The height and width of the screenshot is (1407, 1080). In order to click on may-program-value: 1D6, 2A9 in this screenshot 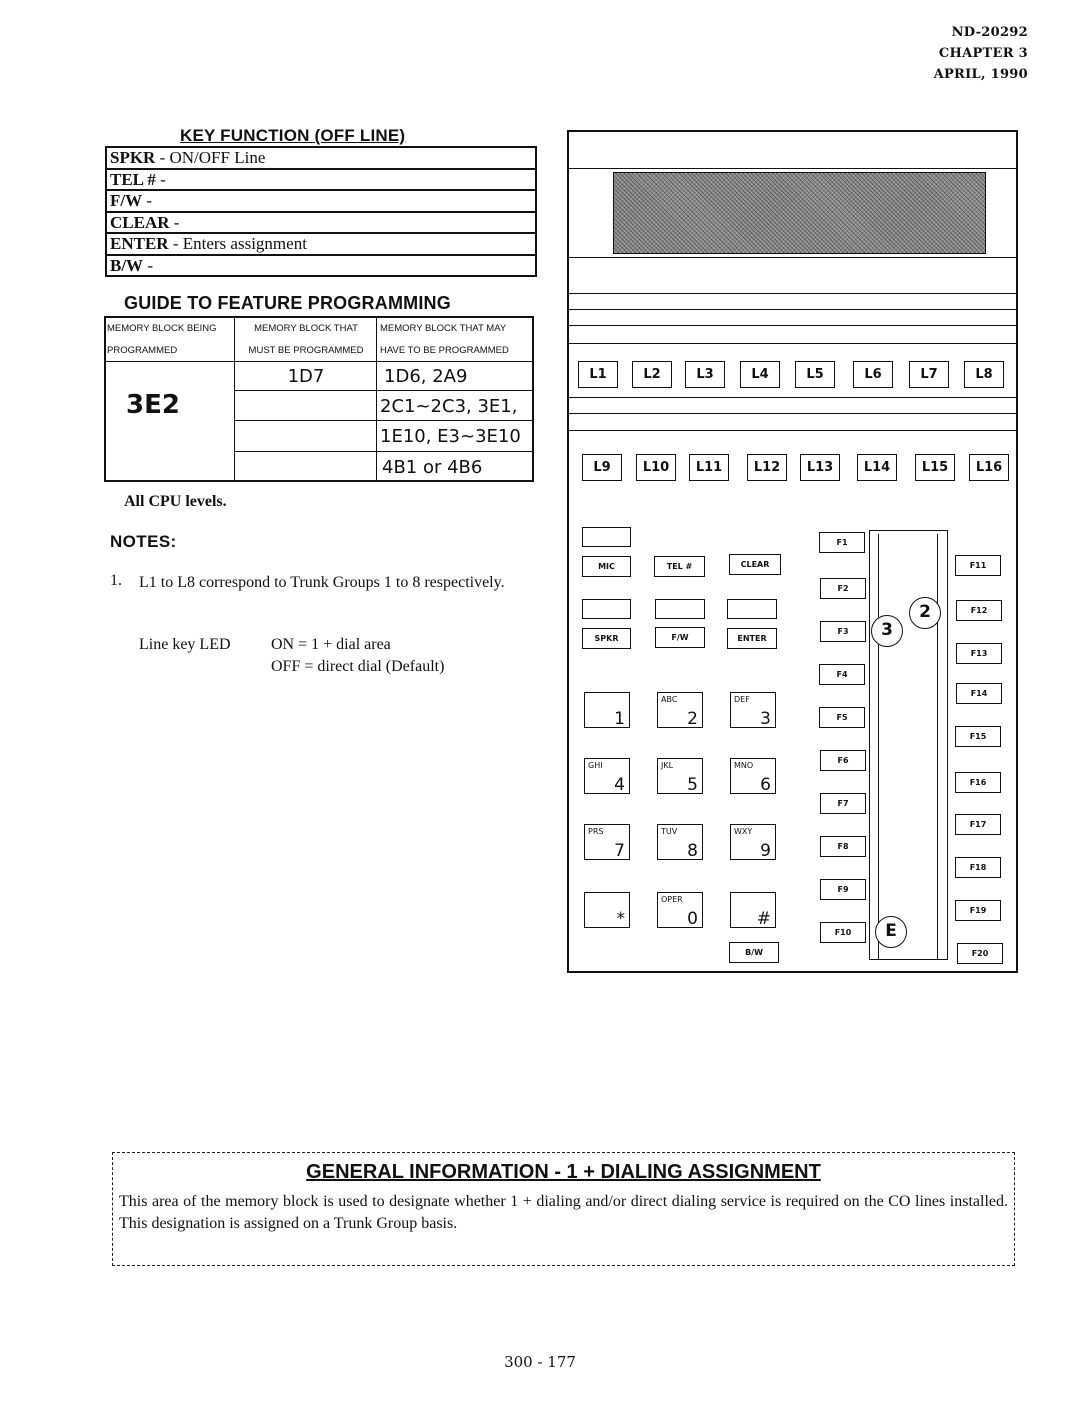, I will do `click(426, 376)`.